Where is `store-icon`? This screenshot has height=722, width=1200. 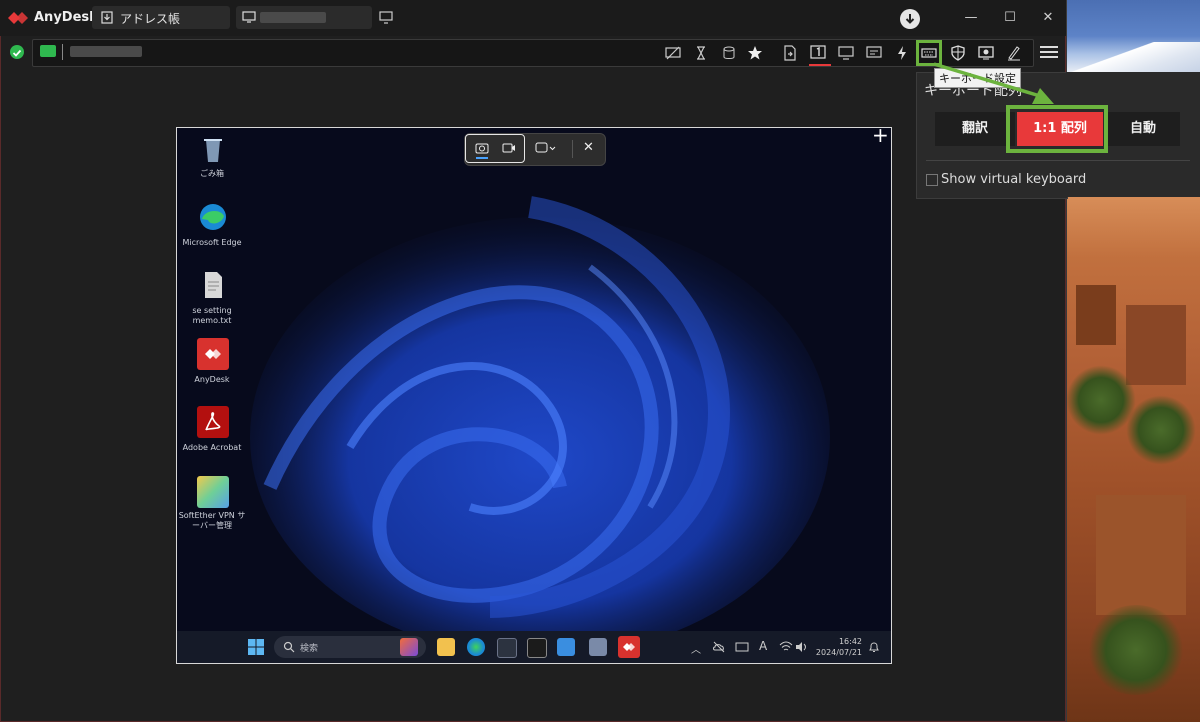
store-icon is located at coordinates (507, 648).